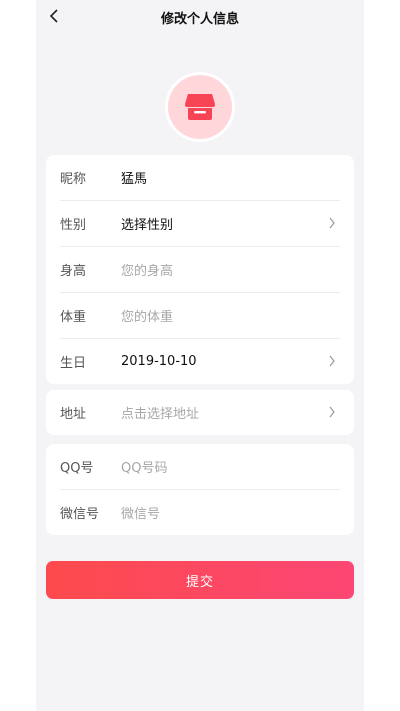  Describe the element at coordinates (230, 361) in the screenshot. I see `birthday-value: 2019-10-10` at that location.